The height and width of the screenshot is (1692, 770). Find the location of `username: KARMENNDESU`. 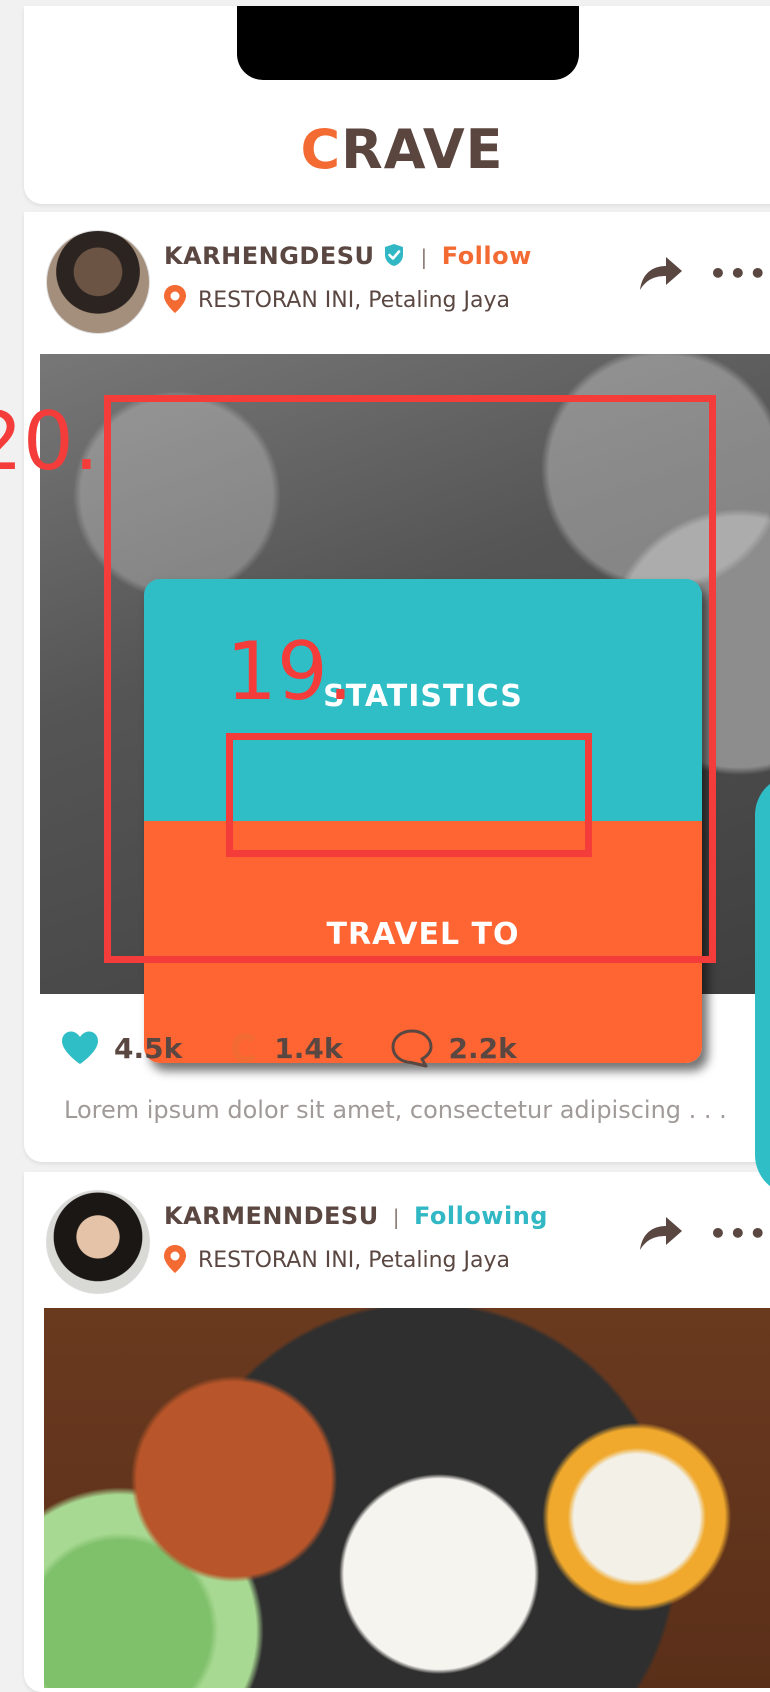

username: KARMENNDESU is located at coordinates (271, 1216).